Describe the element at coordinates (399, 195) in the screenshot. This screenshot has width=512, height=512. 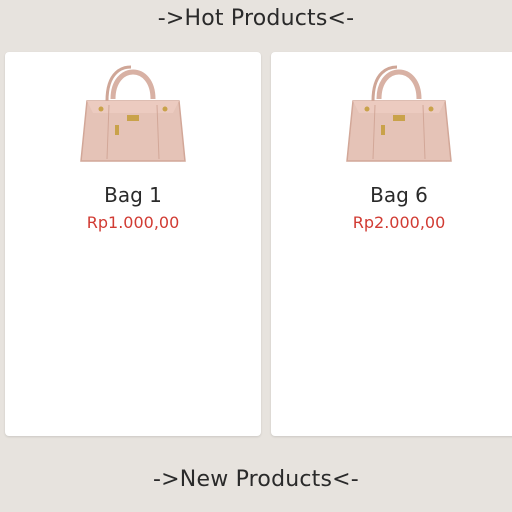
I see `product-name: Bag 6` at that location.